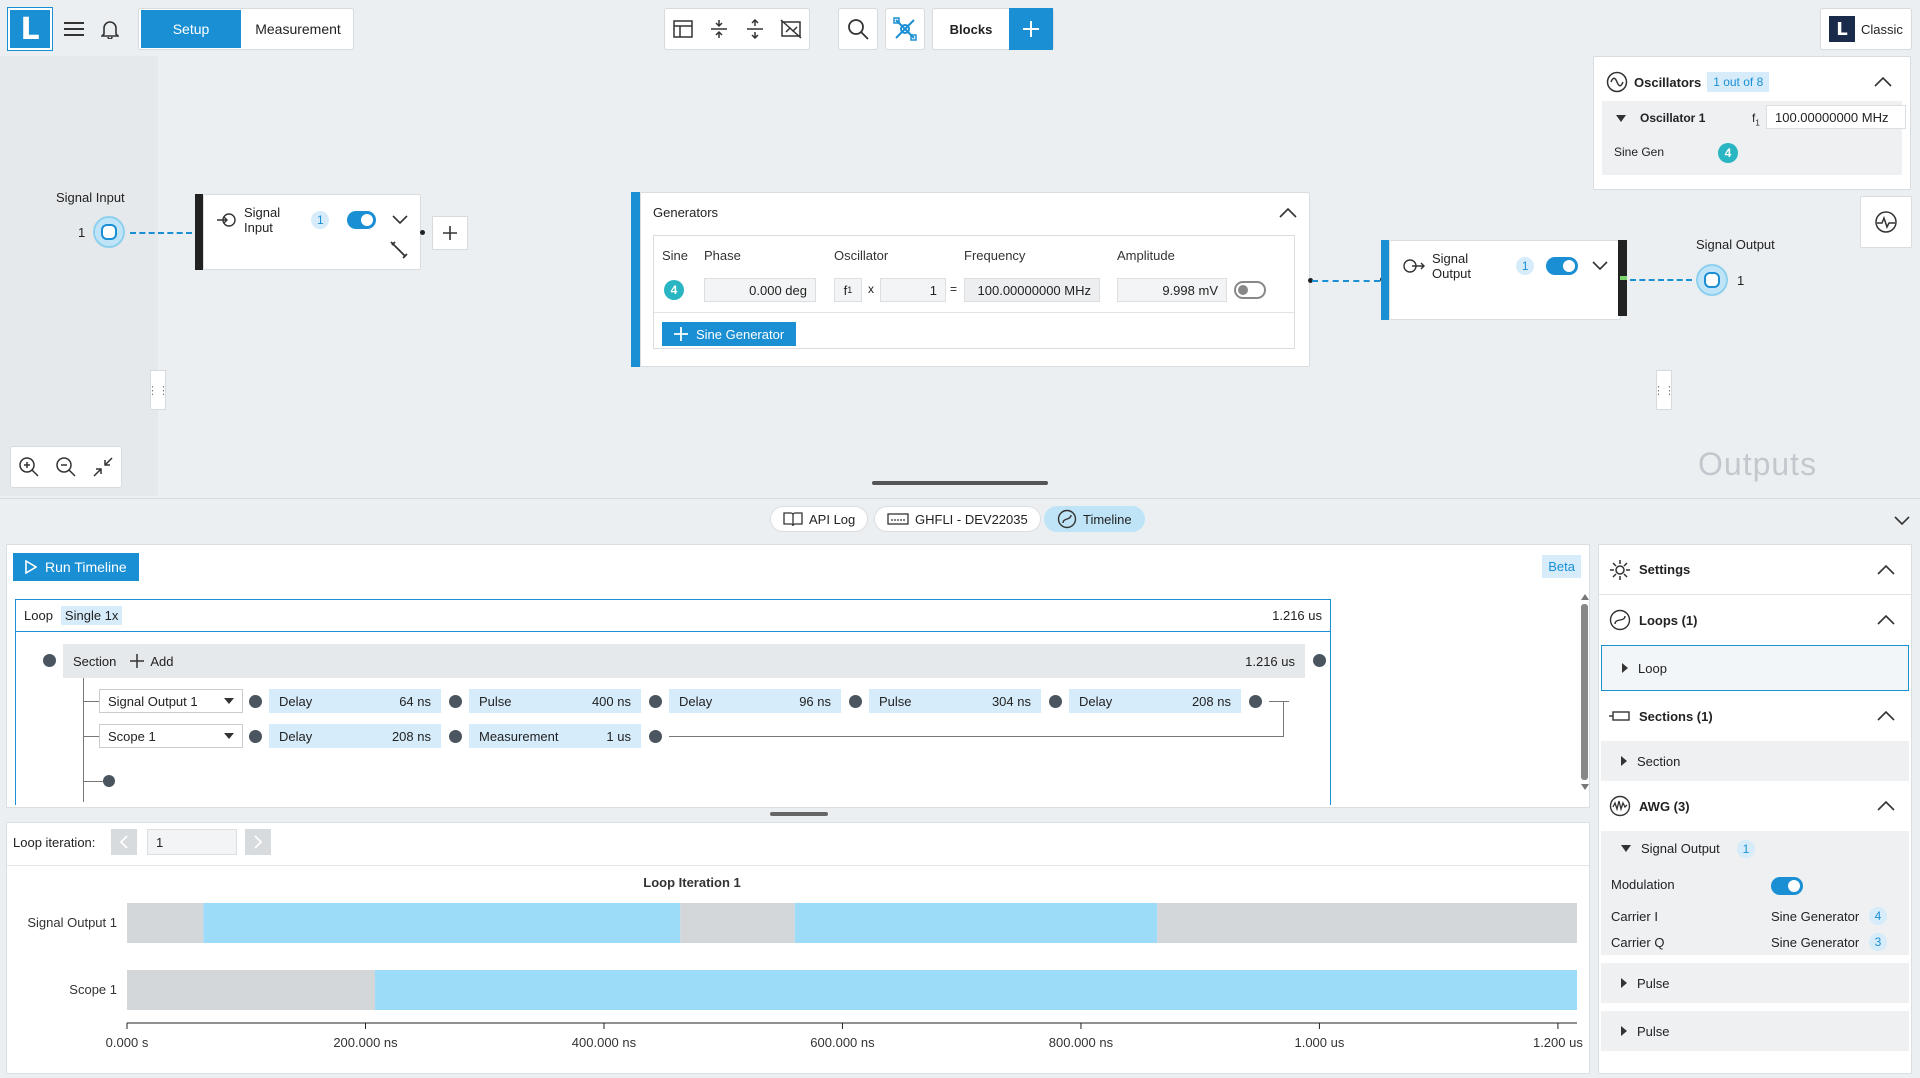 The width and height of the screenshot is (1920, 1078). What do you see at coordinates (361, 220) in the screenshot?
I see `signal-input-toggle` at bounding box center [361, 220].